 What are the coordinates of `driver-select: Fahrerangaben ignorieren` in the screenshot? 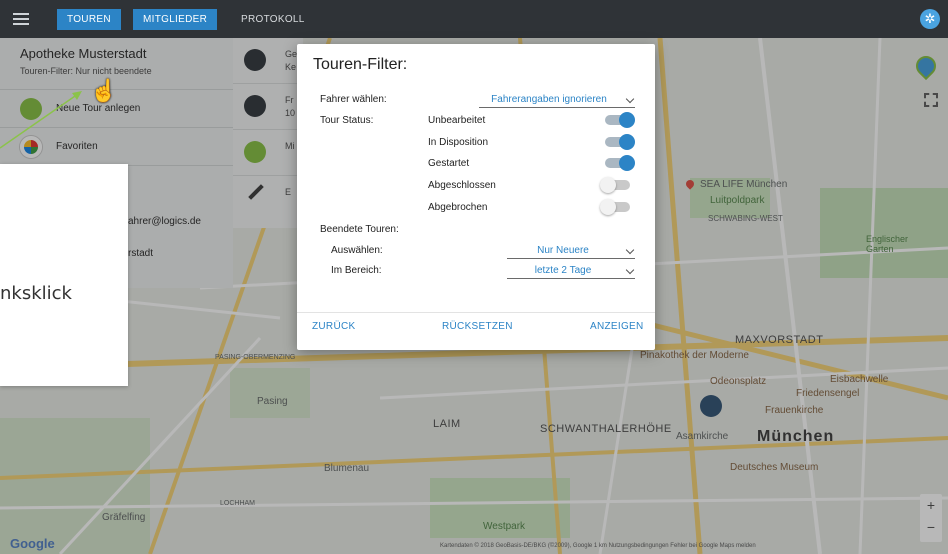 It's located at (557, 100).